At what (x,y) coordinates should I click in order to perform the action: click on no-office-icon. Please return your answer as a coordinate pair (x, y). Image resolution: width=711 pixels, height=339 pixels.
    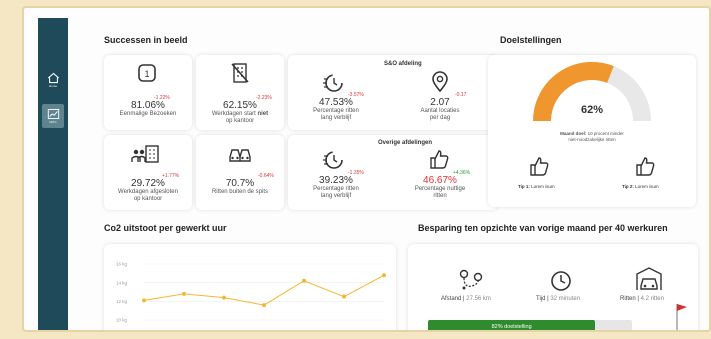
    Looking at the image, I should click on (240, 73).